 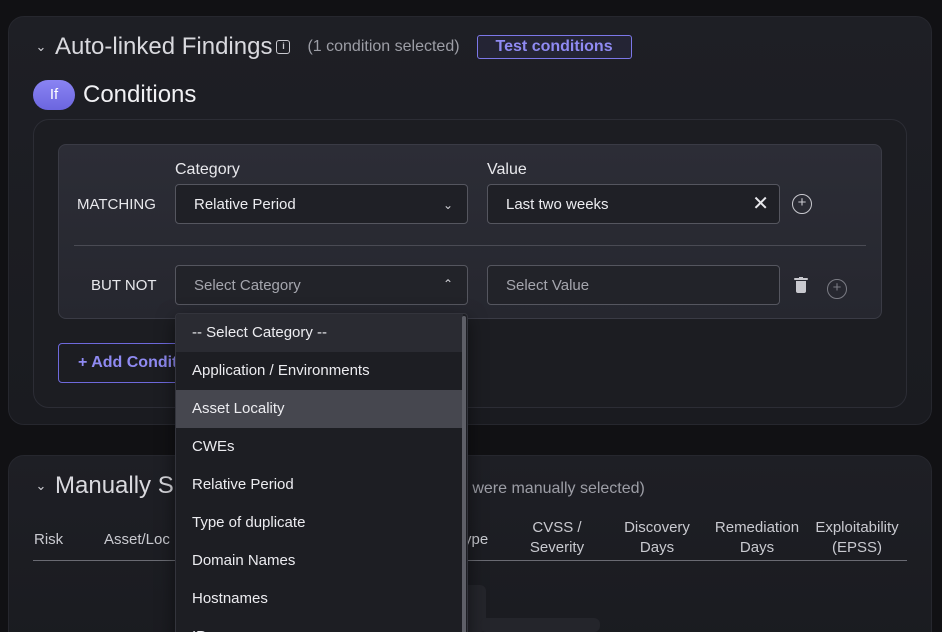 I want to click on dropdown-option: Application / Environments, so click(x=319, y=371).